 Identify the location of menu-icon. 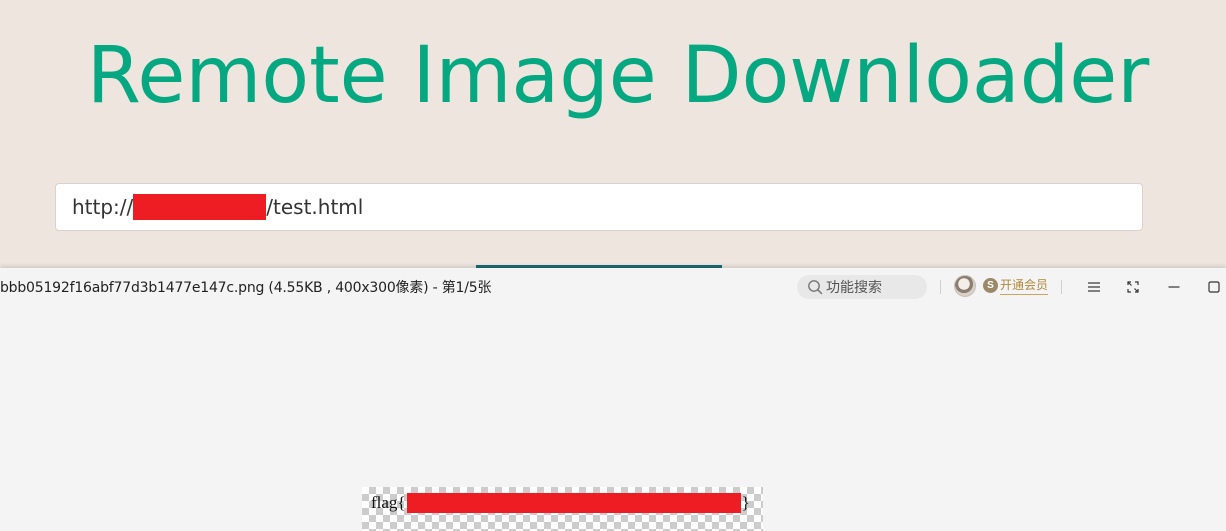
(1094, 287).